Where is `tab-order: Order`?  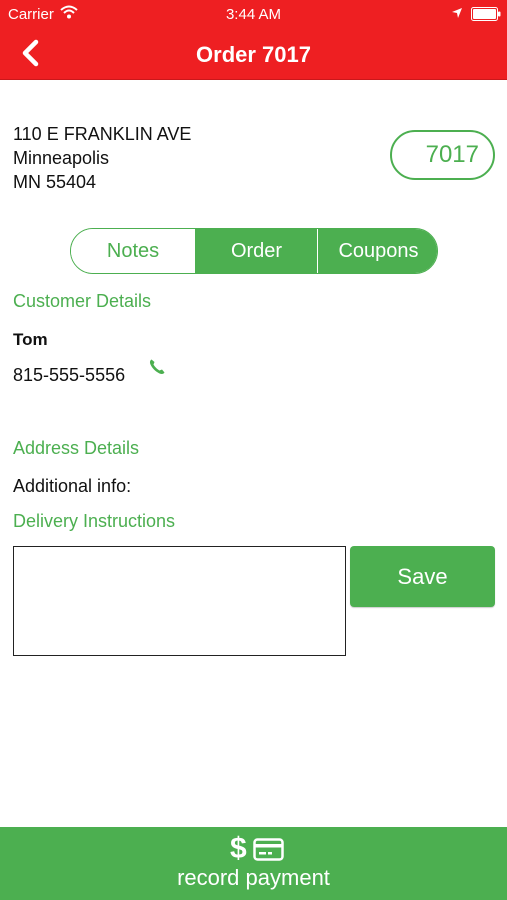 tab-order: Order is located at coordinates (256, 251).